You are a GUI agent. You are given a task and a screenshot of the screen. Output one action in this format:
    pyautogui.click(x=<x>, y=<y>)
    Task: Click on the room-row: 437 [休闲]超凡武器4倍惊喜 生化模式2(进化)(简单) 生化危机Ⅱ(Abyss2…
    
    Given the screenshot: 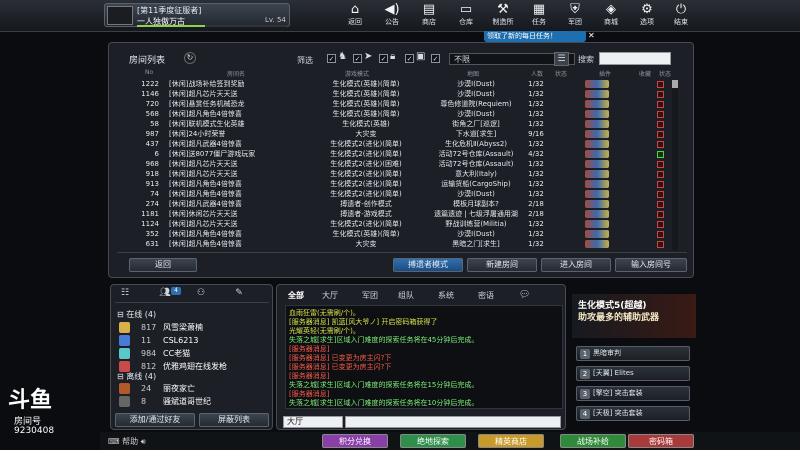 What is the action you would take?
    pyautogui.click(x=393, y=144)
    